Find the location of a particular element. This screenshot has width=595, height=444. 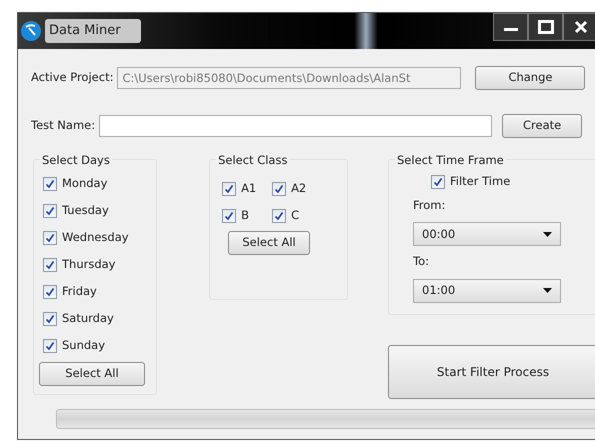

close-icon is located at coordinates (581, 27).